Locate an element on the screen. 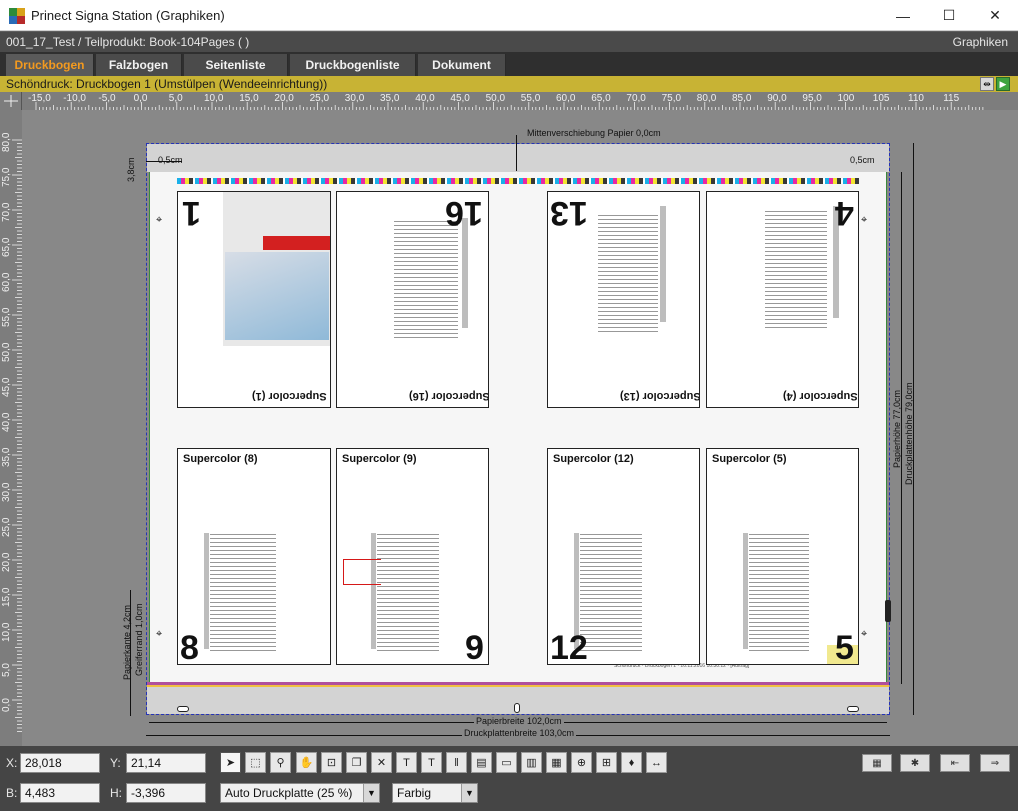  ink-tool-icon: ♦ is located at coordinates (631, 762).